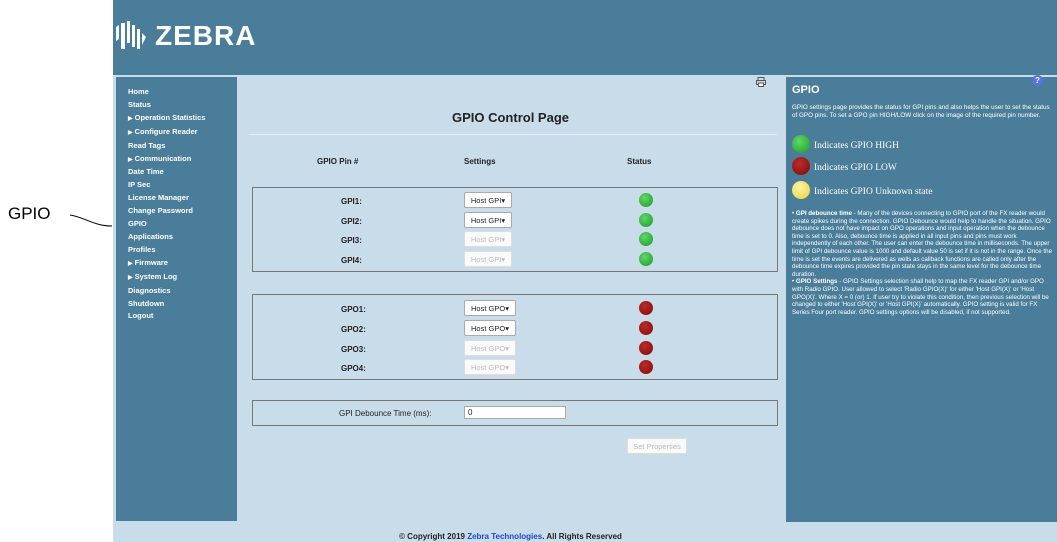  Describe the element at coordinates (585, 37) in the screenshot. I see `page-header: ZEBRA` at that location.